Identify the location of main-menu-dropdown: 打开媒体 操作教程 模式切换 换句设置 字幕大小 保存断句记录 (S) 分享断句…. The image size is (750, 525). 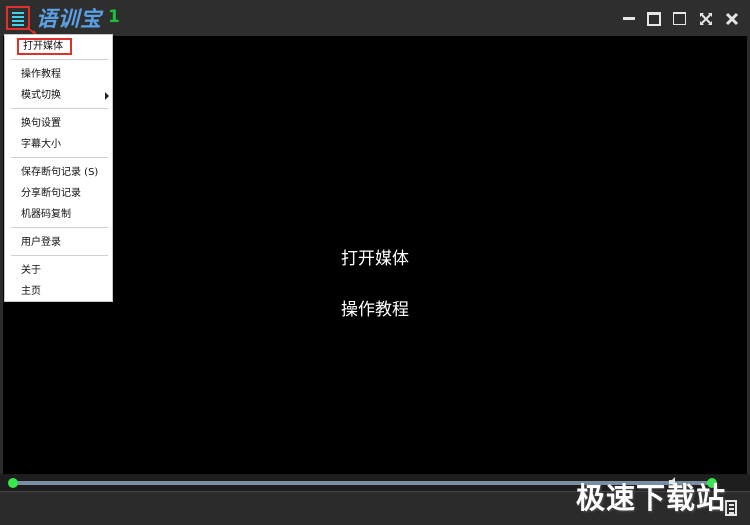
(58, 168).